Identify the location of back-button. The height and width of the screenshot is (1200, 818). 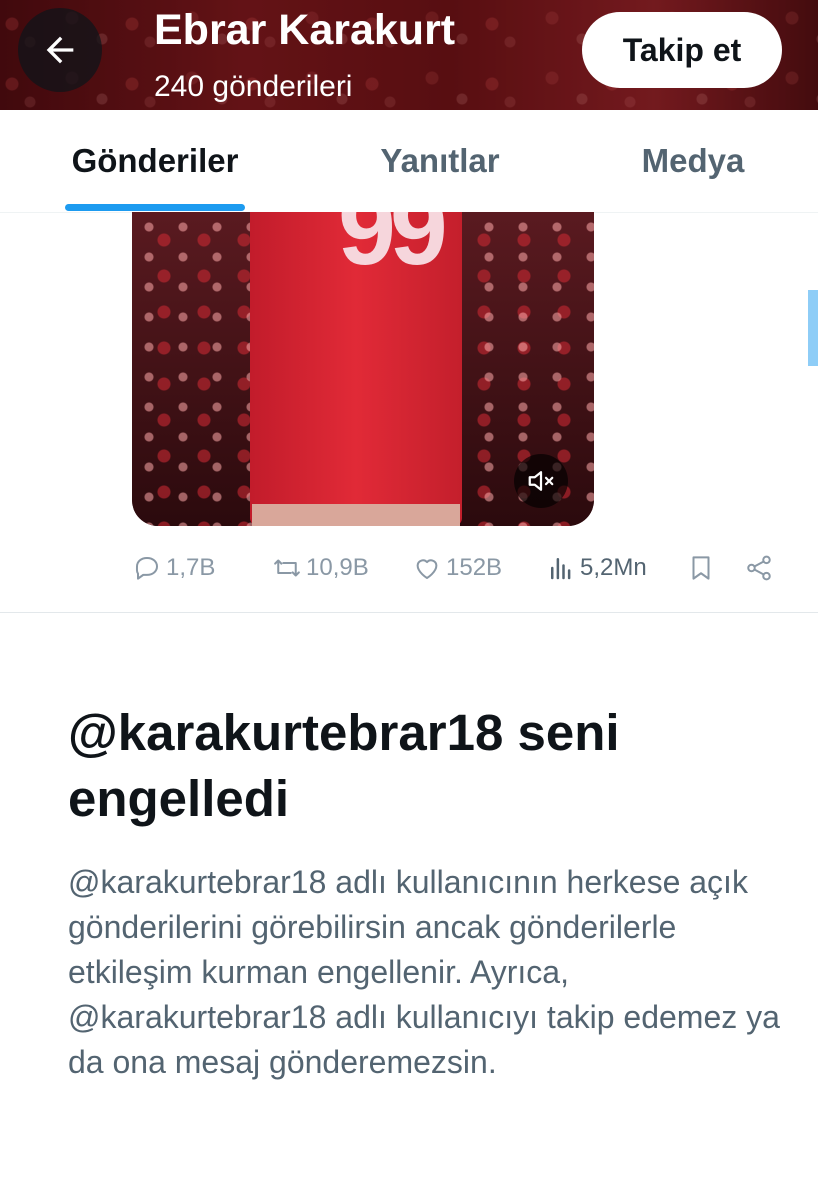
(60, 50).